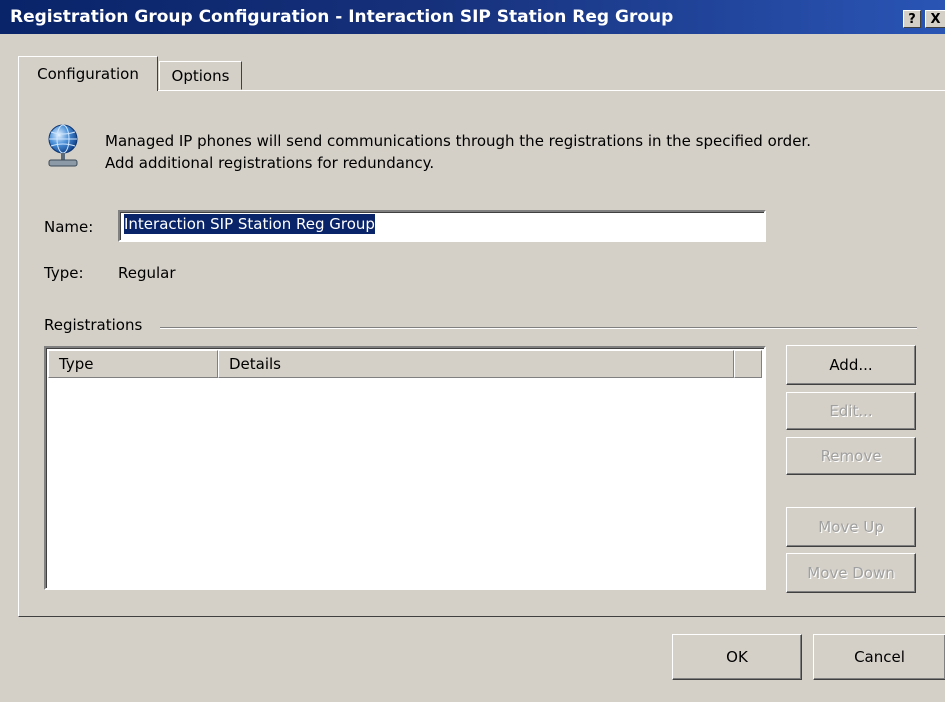 The height and width of the screenshot is (702, 945). What do you see at coordinates (97, 325) in the screenshot?
I see `registrations-group-label: Registrations` at bounding box center [97, 325].